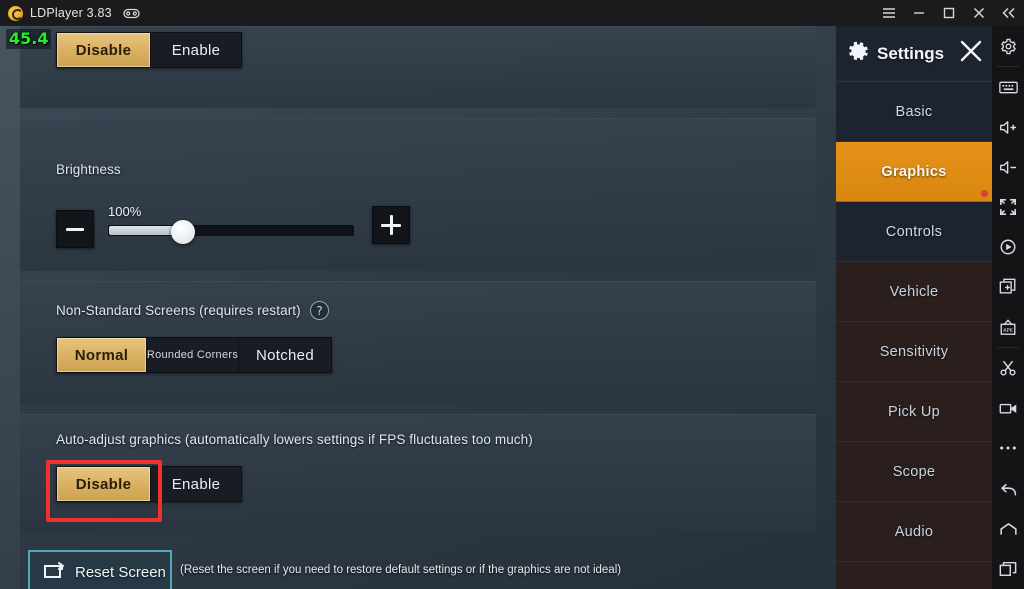 Image resolution: width=1024 pixels, height=589 pixels. I want to click on keyboard-icon, so click(1008, 87).